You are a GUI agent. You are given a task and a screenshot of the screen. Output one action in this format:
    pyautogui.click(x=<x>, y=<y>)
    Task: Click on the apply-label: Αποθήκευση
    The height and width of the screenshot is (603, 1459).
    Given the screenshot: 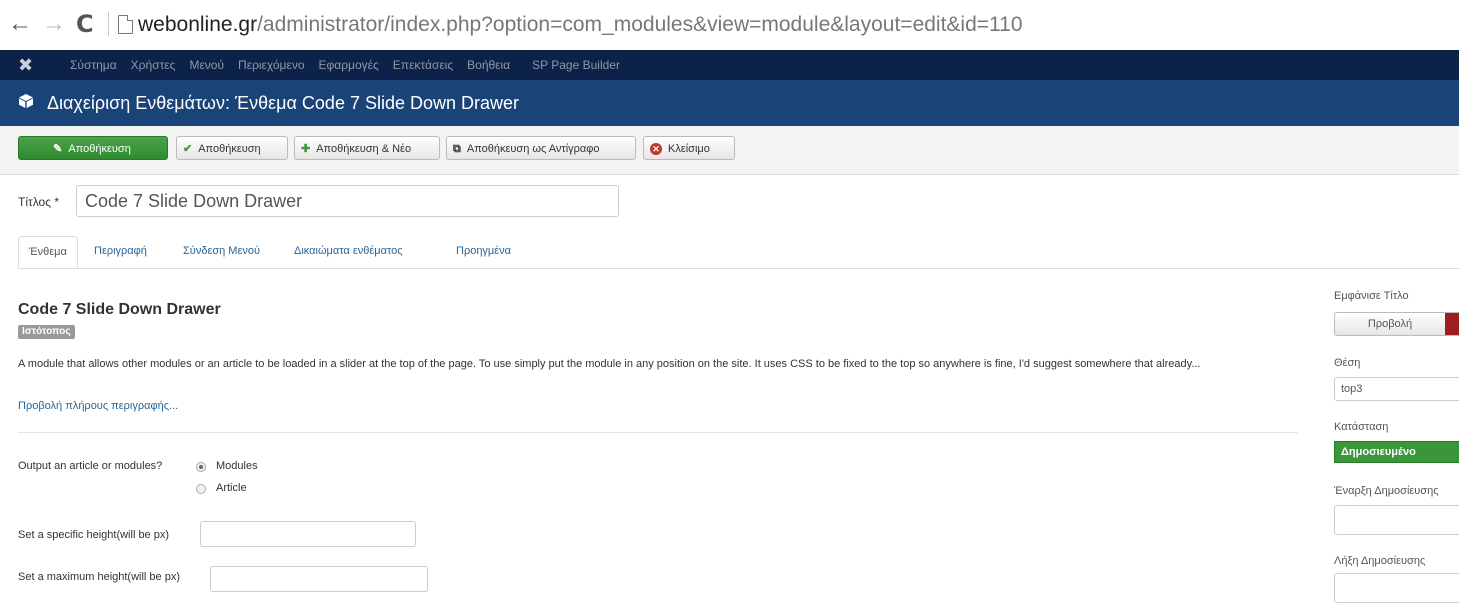 What is the action you would take?
    pyautogui.click(x=229, y=149)
    